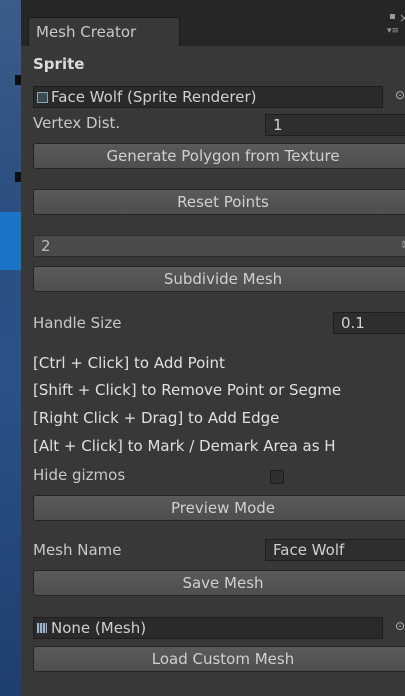 This screenshot has height=696, width=405. What do you see at coordinates (278, 125) in the screenshot?
I see `vertex-dist-value: 1` at bounding box center [278, 125].